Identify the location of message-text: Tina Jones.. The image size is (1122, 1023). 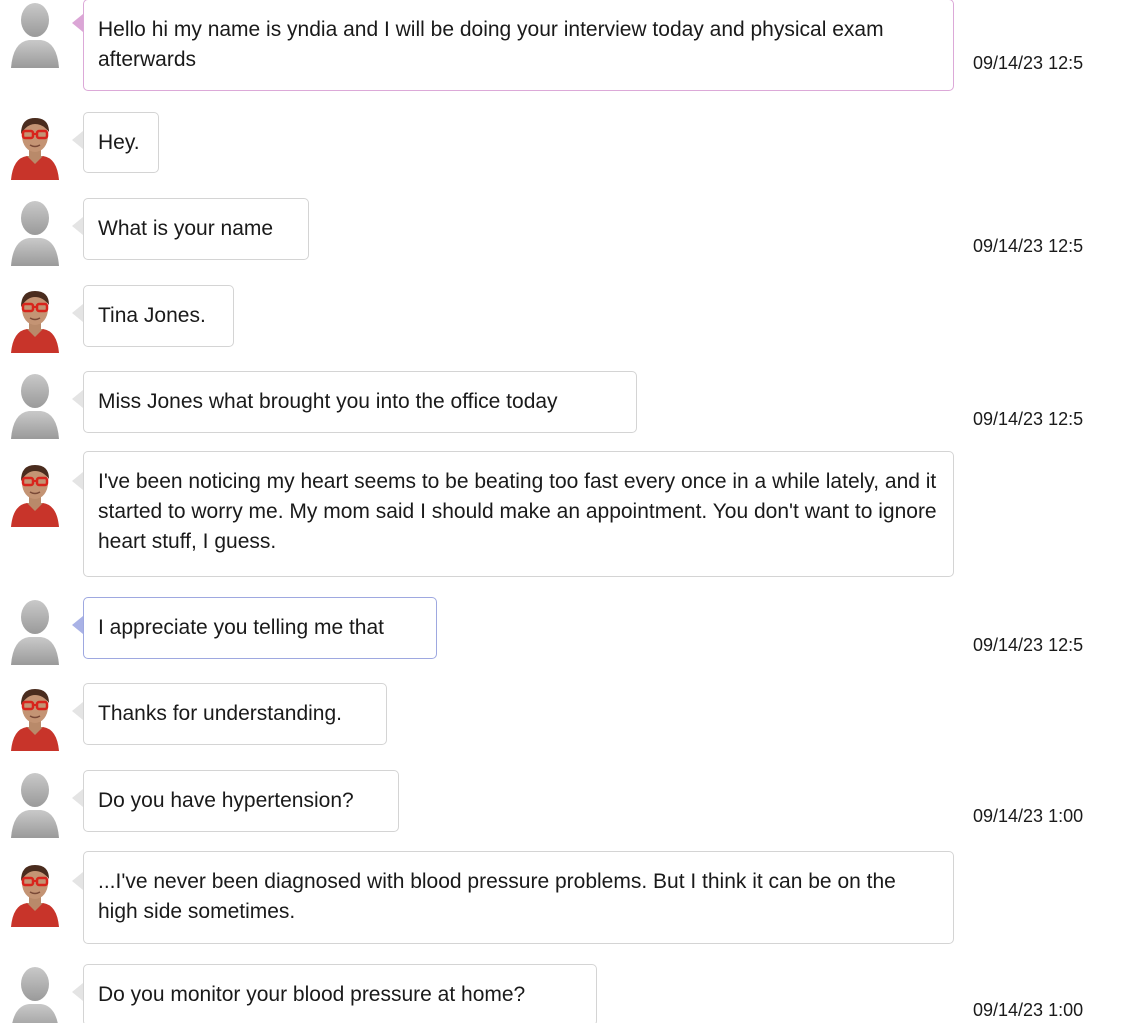
(152, 315).